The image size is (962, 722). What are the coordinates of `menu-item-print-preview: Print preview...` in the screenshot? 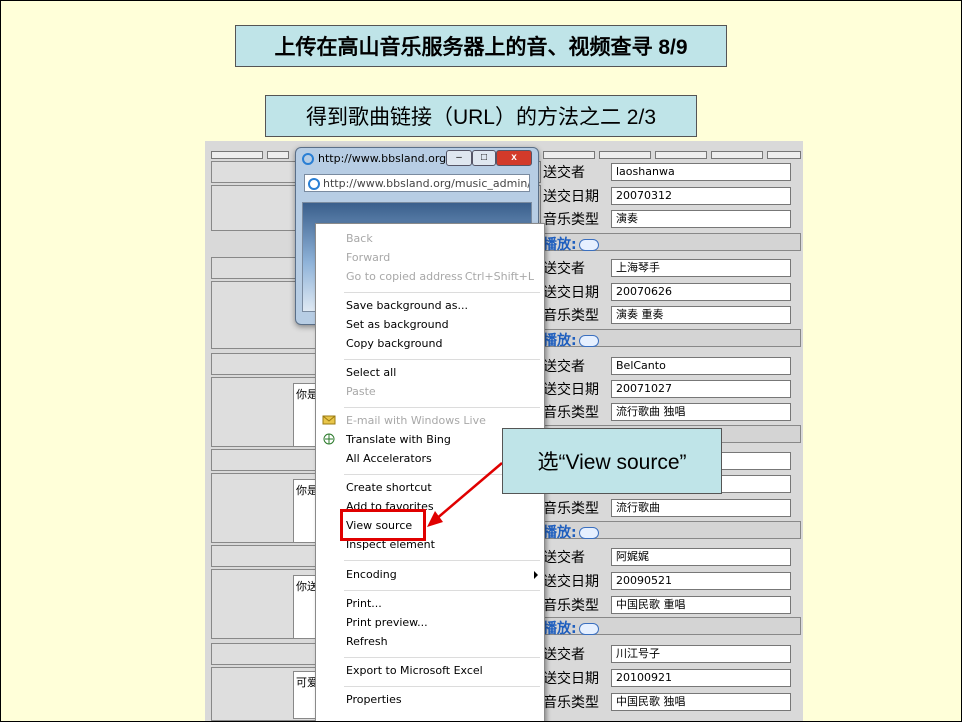 It's located at (387, 622).